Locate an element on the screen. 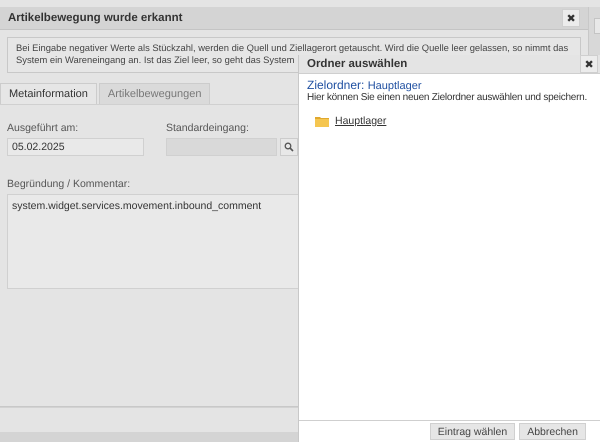 Image resolution: width=600 pixels, height=442 pixels. info-text: System ein Wareneingang an. Ist das Ziel leer, so geht das System is located at coordinates (155, 60).